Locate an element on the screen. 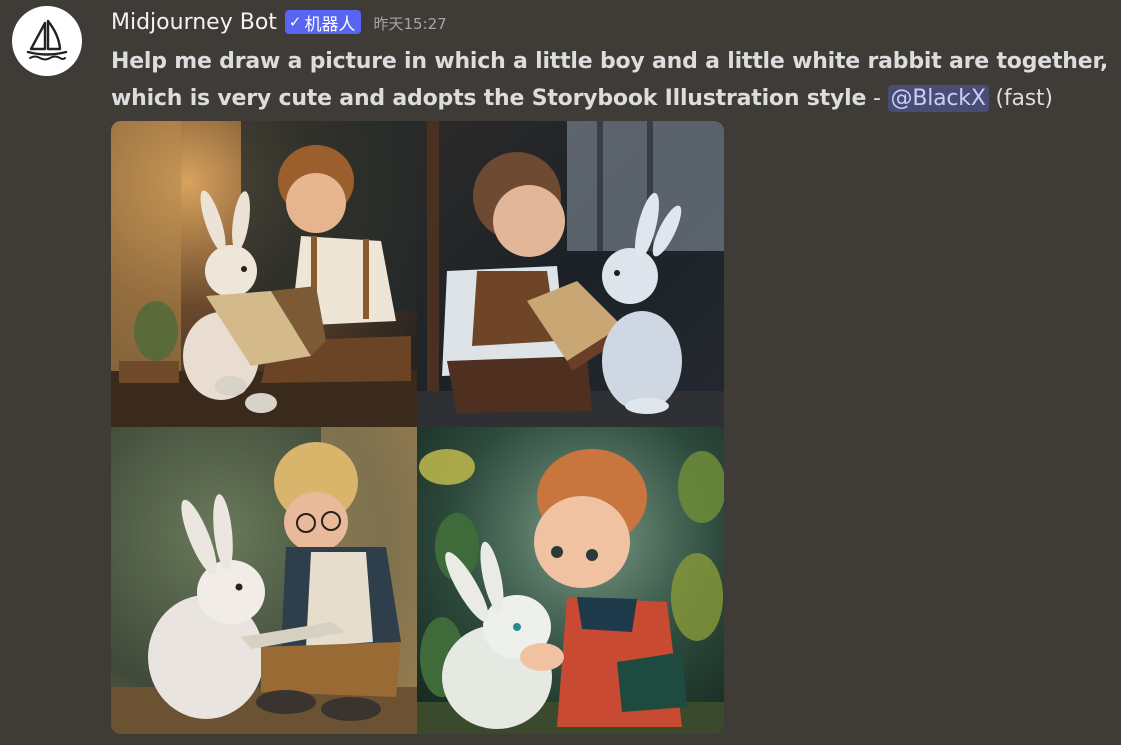  author-name: Midjourney Bot is located at coordinates (194, 22).